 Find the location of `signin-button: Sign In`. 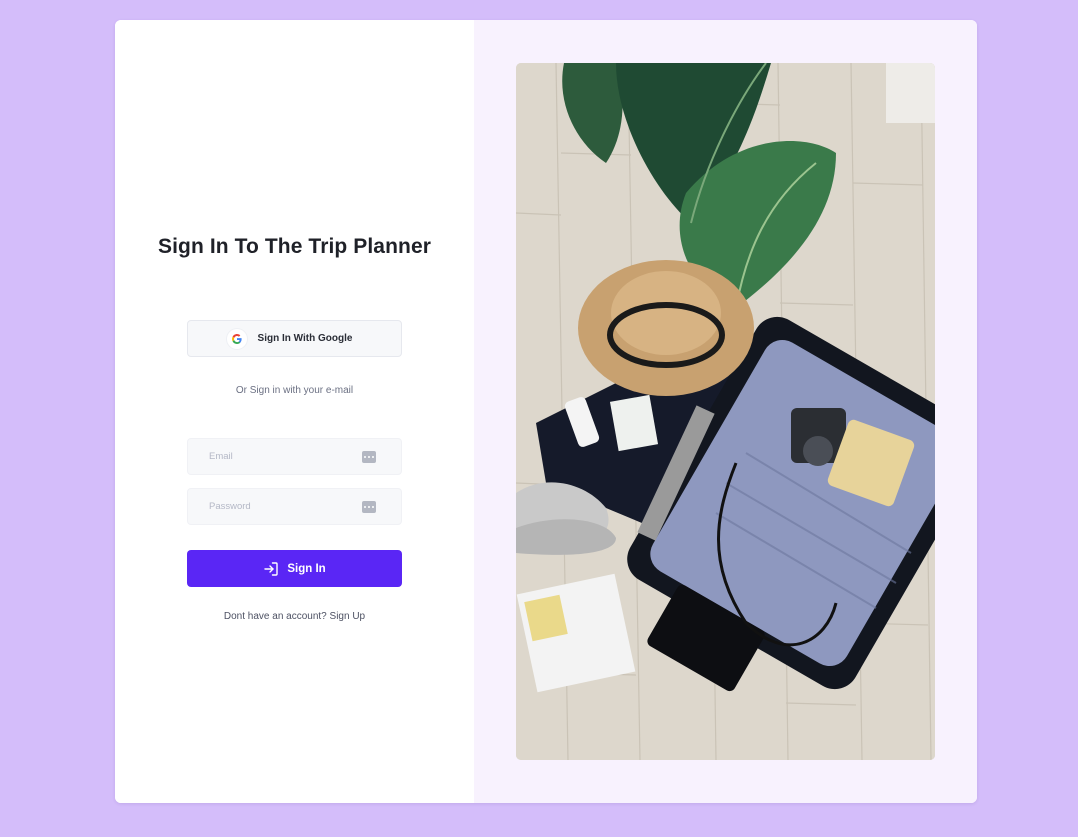

signin-button: Sign In is located at coordinates (294, 568).